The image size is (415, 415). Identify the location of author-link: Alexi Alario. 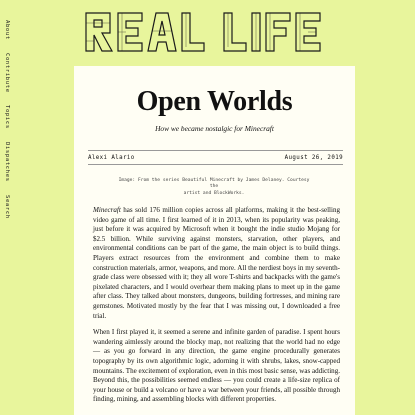
(111, 158).